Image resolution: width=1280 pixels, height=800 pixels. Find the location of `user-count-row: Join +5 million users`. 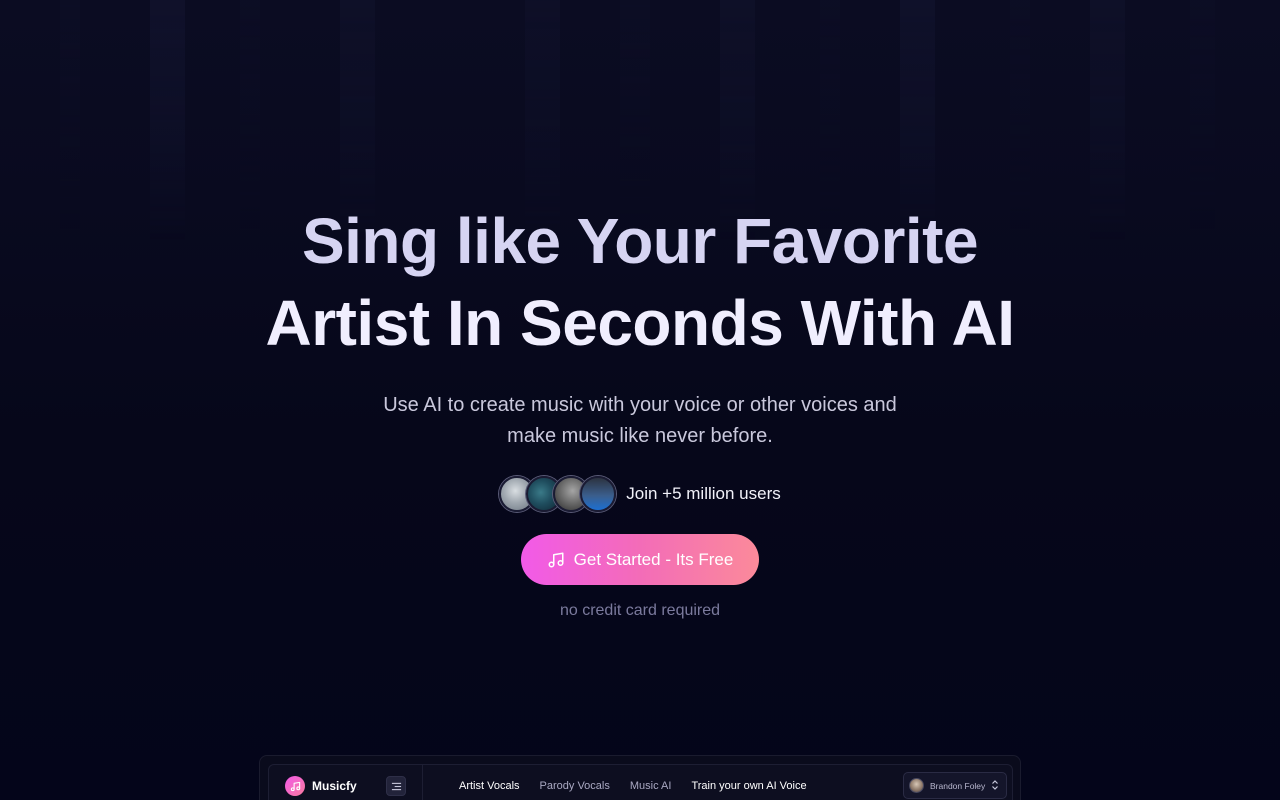

user-count-row: Join +5 million users is located at coordinates (640, 494).